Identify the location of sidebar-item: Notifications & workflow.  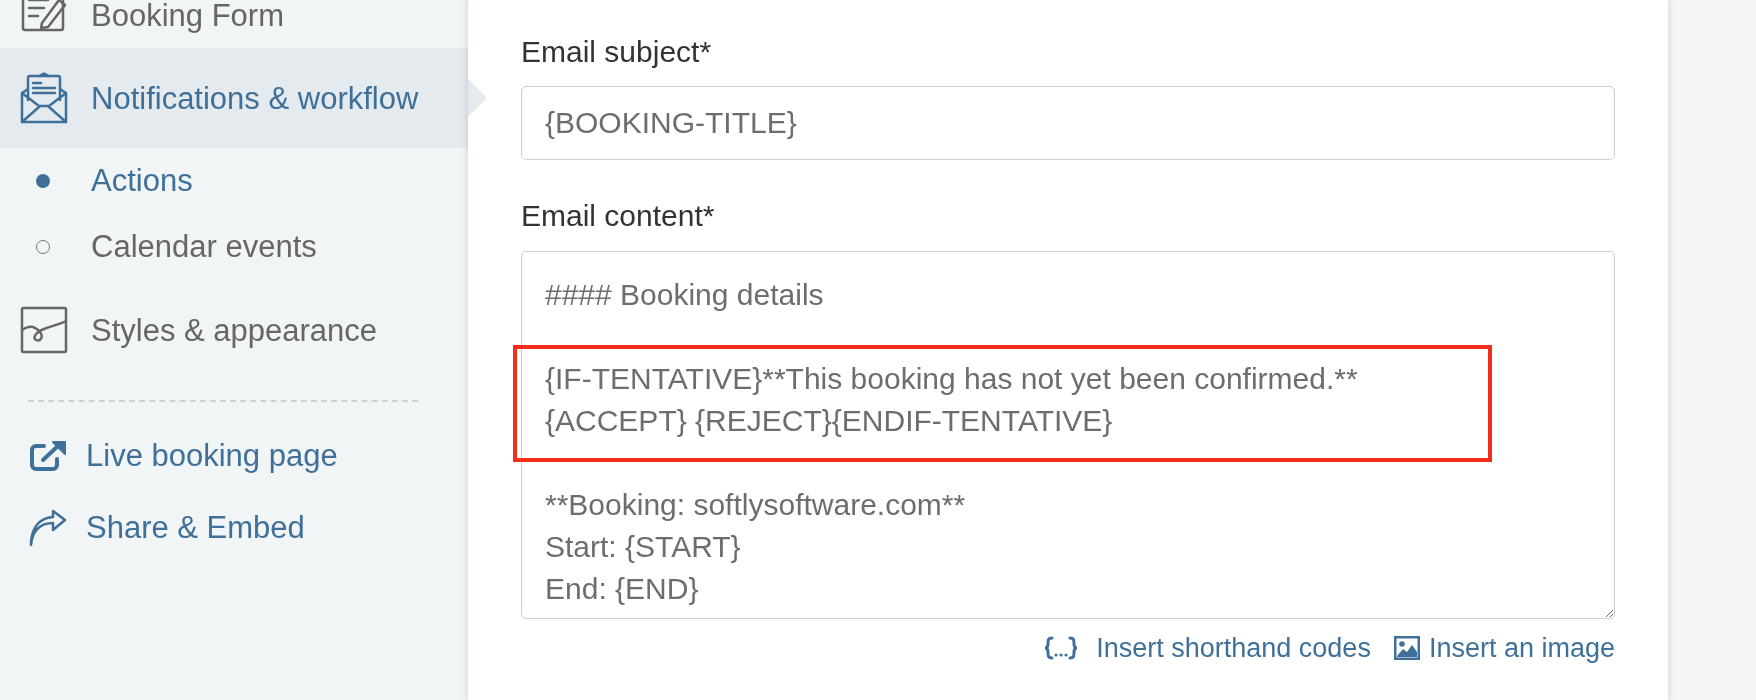
(234, 98).